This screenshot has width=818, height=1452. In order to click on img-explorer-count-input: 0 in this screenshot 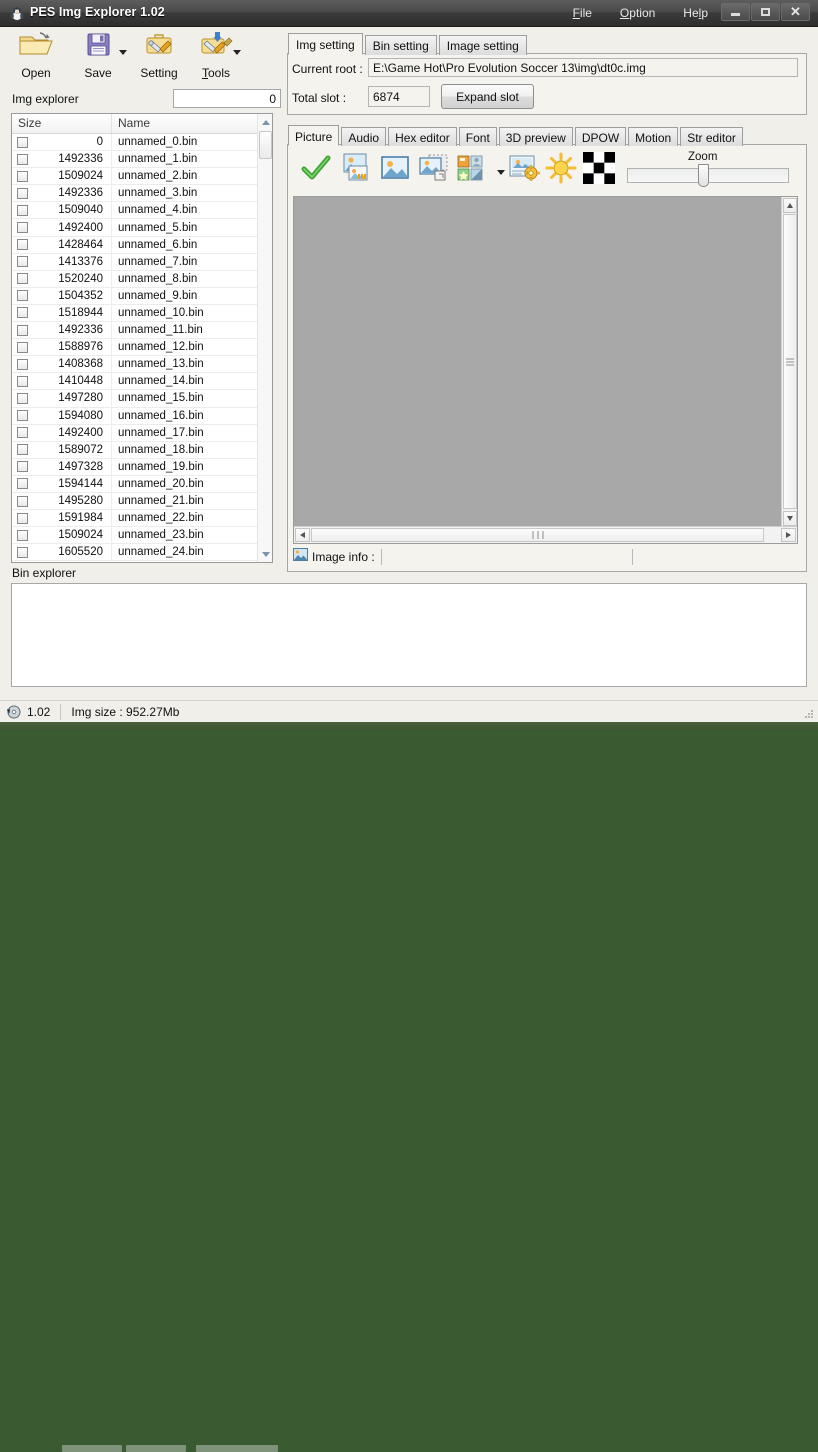, I will do `click(227, 98)`.